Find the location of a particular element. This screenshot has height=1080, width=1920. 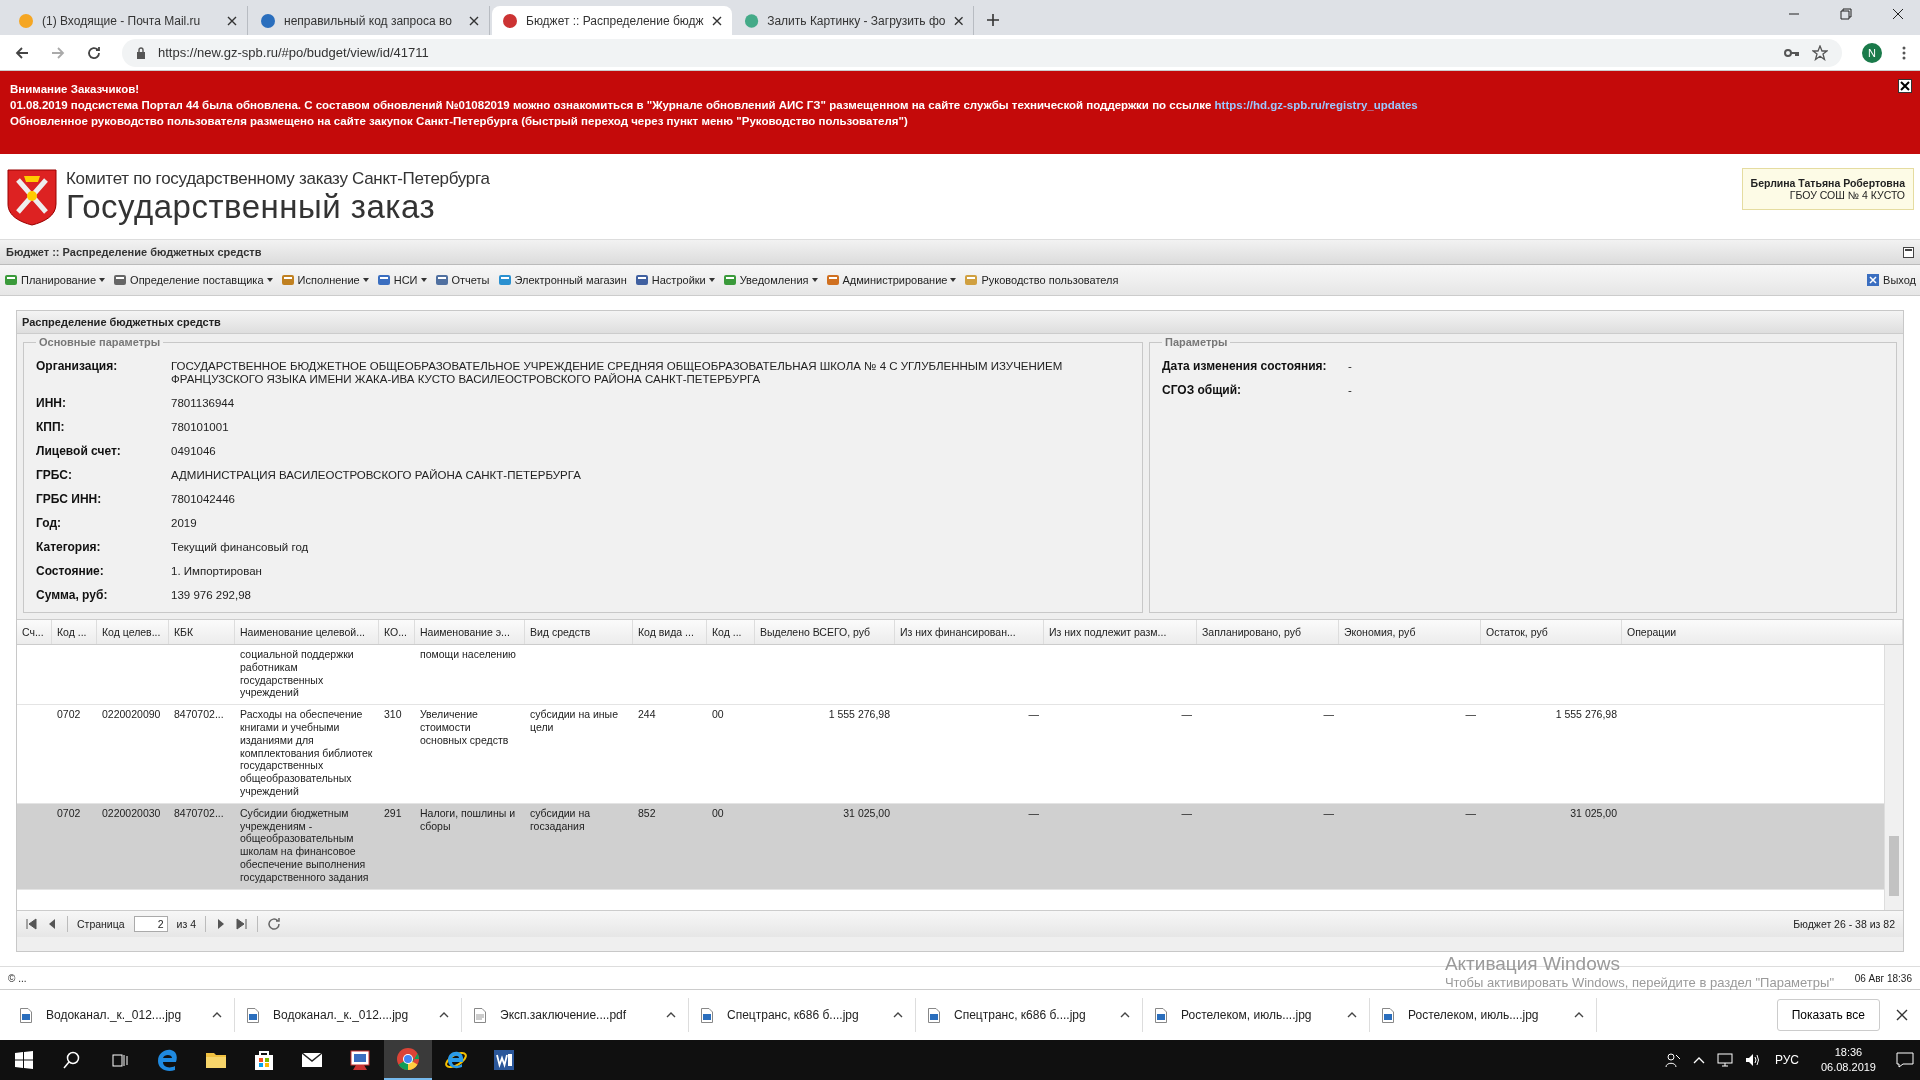

reload-icon is located at coordinates (94, 52).